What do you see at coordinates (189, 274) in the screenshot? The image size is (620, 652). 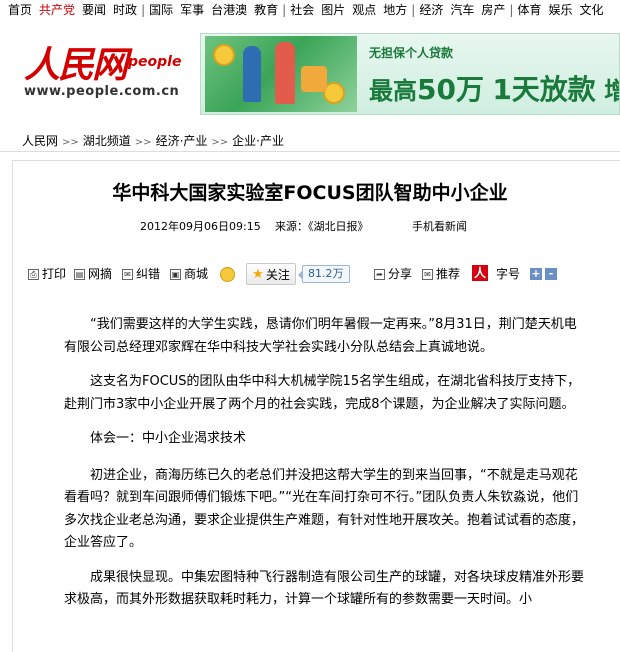 I see `shangcheng-button: ▣ 商城` at bounding box center [189, 274].